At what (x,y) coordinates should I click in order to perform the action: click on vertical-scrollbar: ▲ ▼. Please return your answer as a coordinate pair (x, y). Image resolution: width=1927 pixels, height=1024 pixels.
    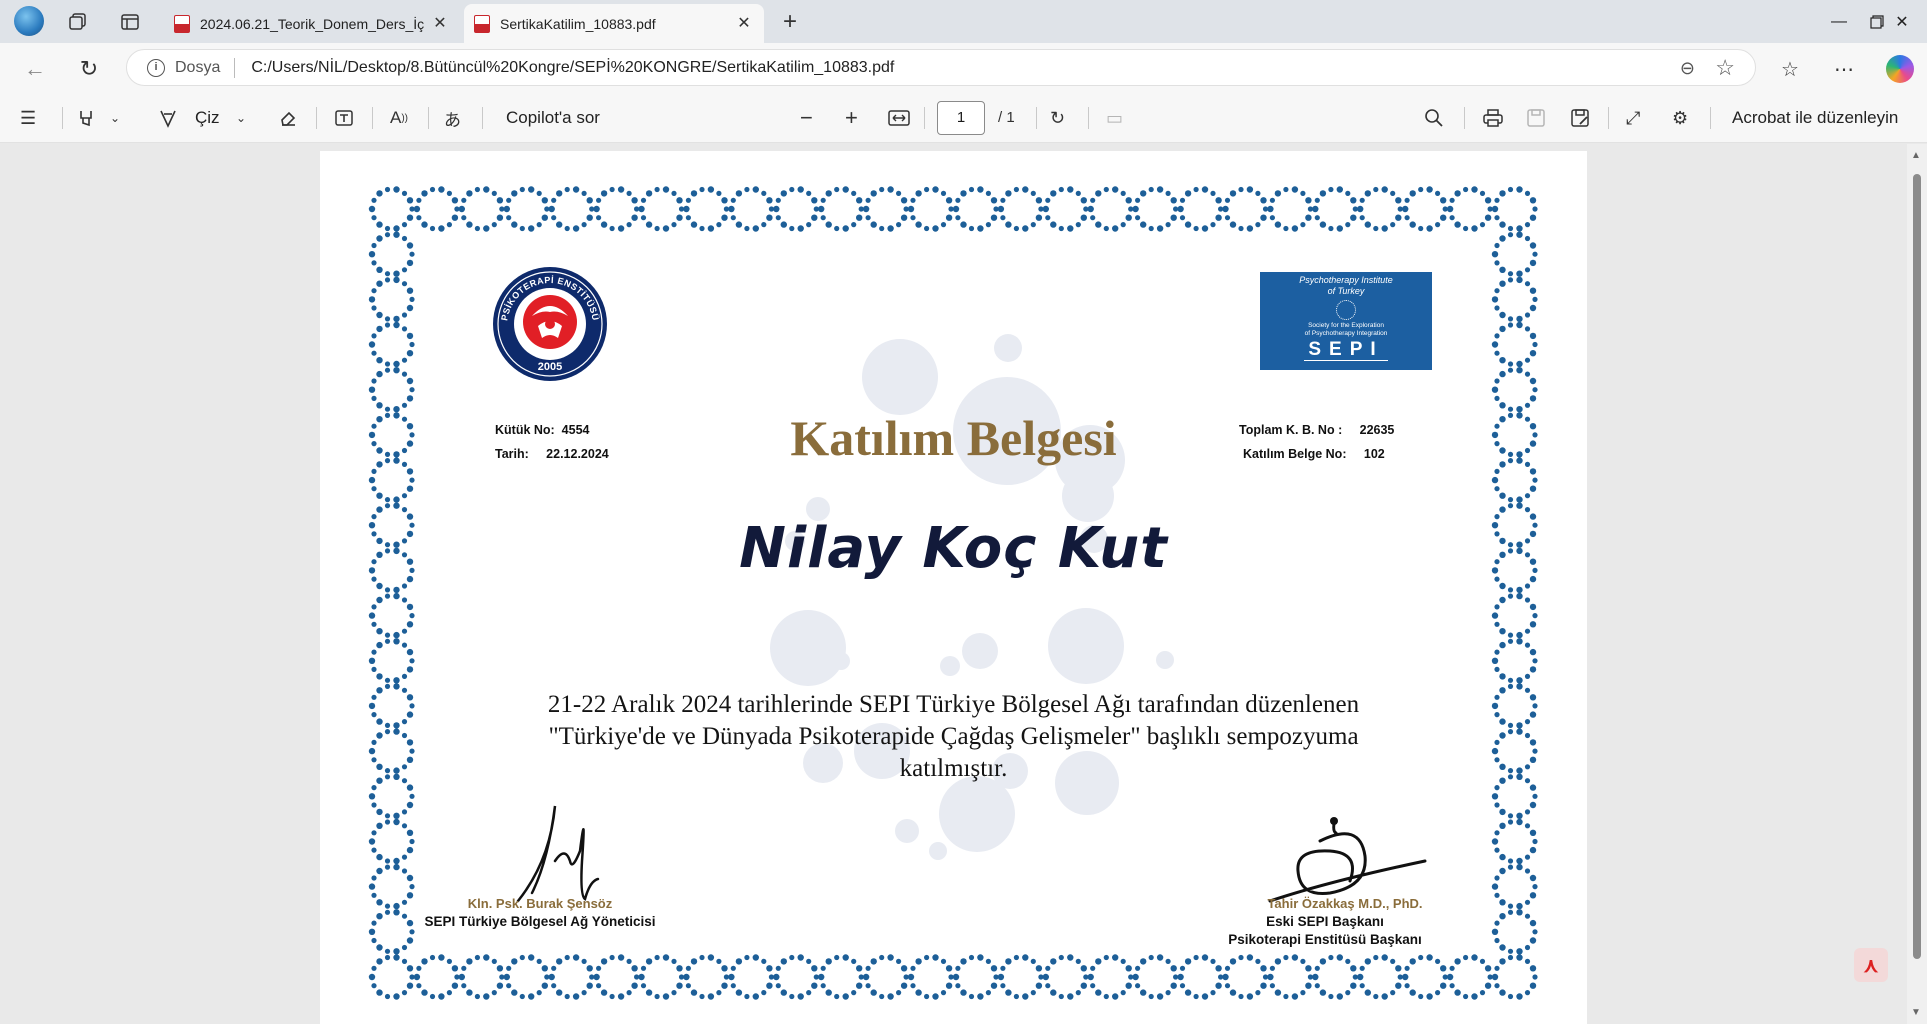
    Looking at the image, I should click on (1917, 584).